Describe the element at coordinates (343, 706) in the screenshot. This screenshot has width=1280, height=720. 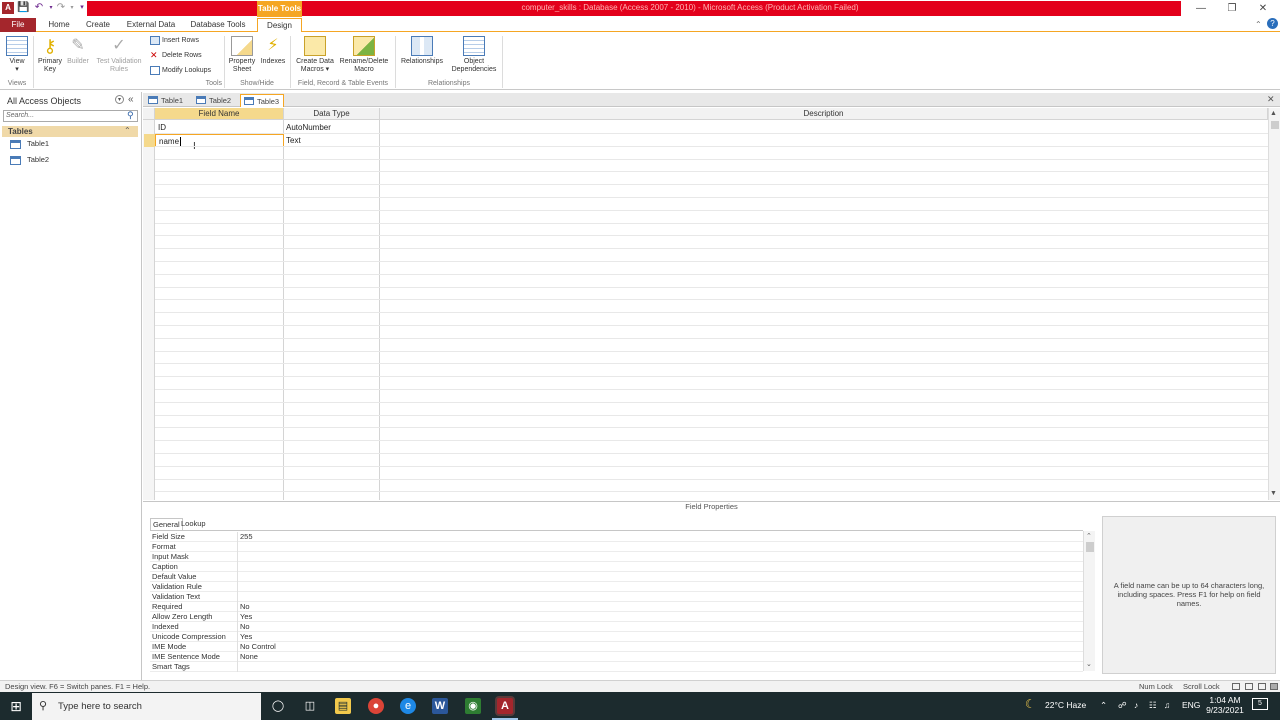
I see `file-explorer-icon: ▤` at that location.